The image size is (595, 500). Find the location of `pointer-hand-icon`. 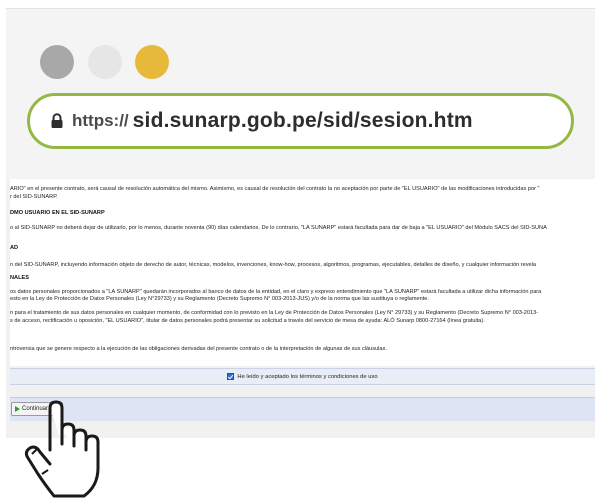

pointer-hand-icon is located at coordinates (62, 449).